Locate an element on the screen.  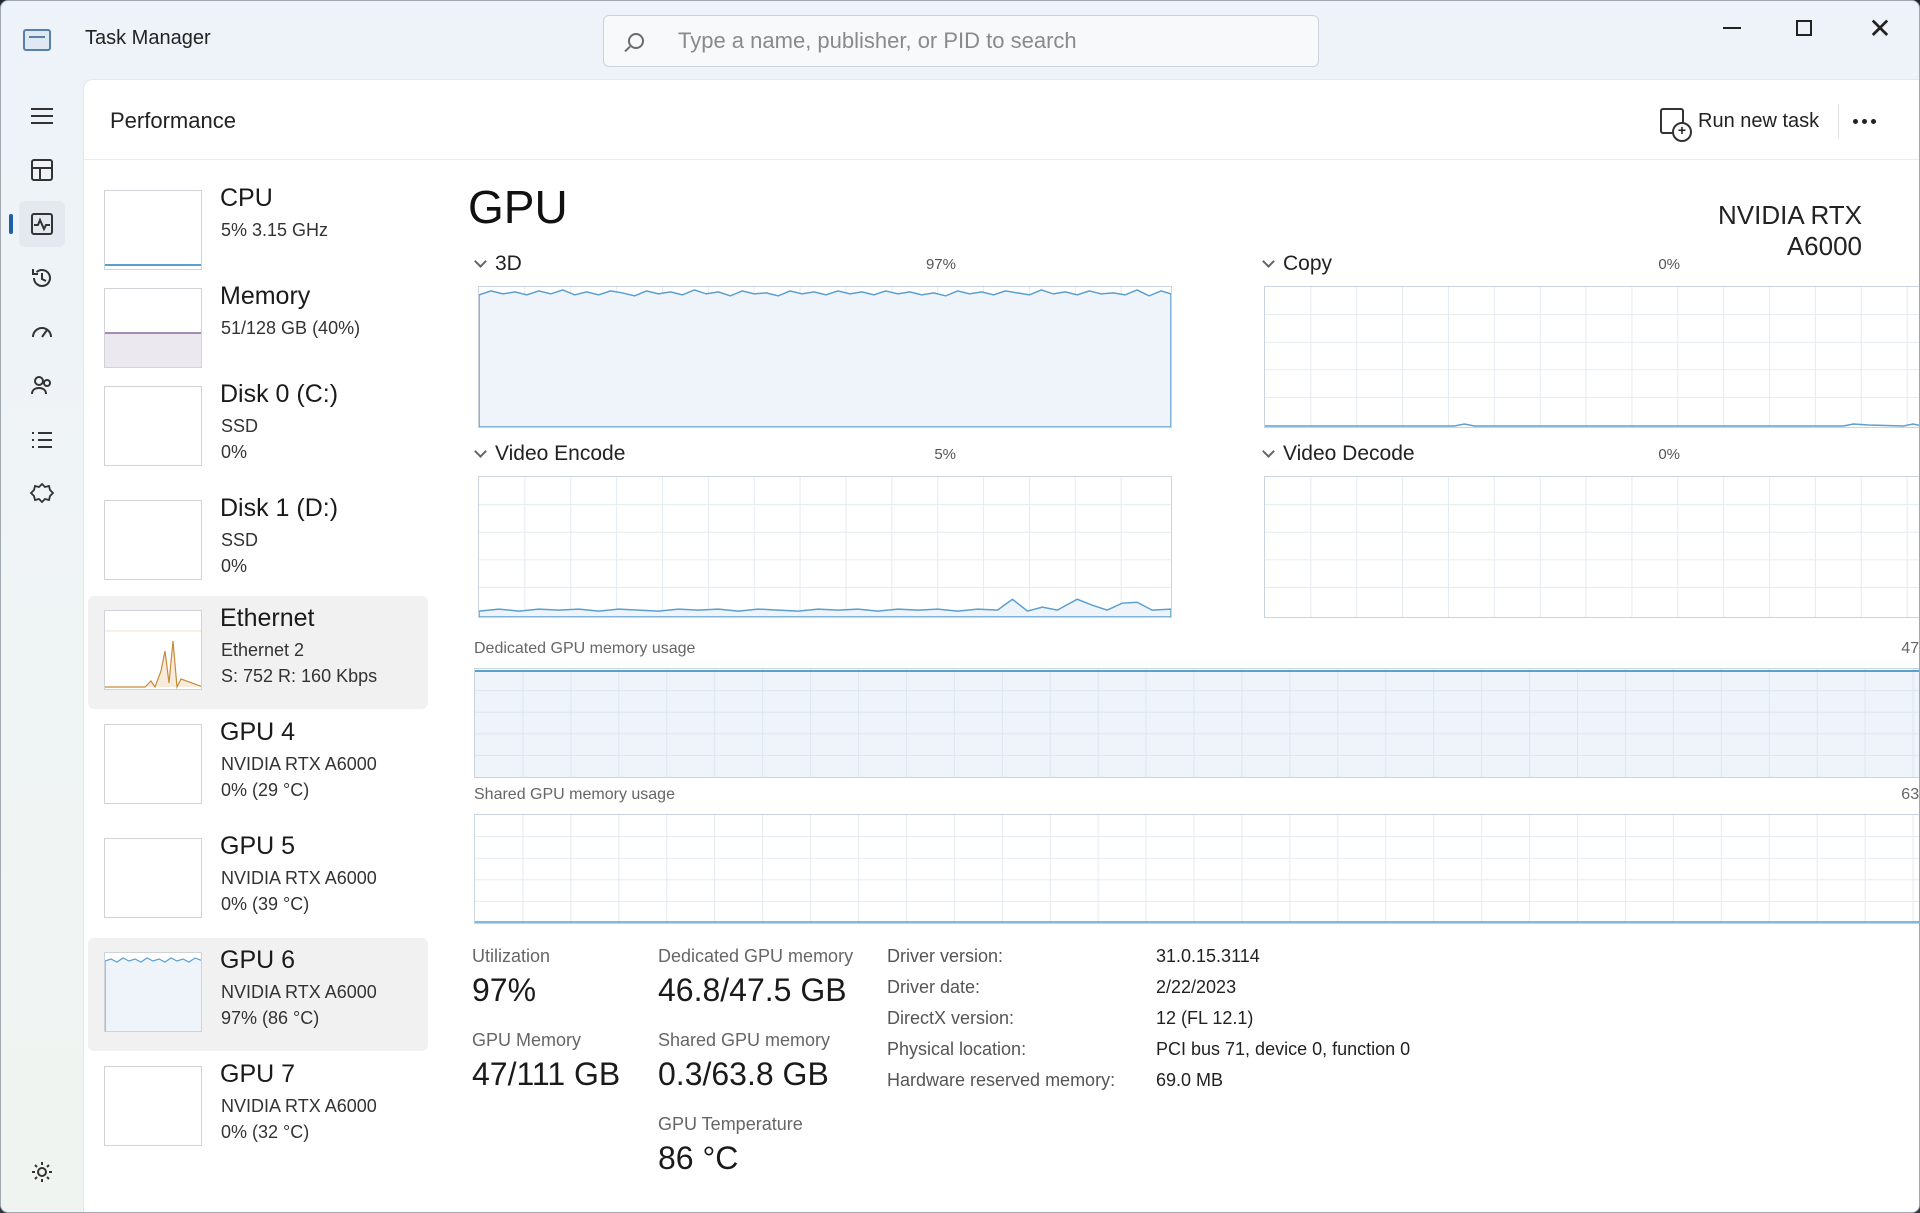
nav-startup-apps is located at coordinates (42, 332).